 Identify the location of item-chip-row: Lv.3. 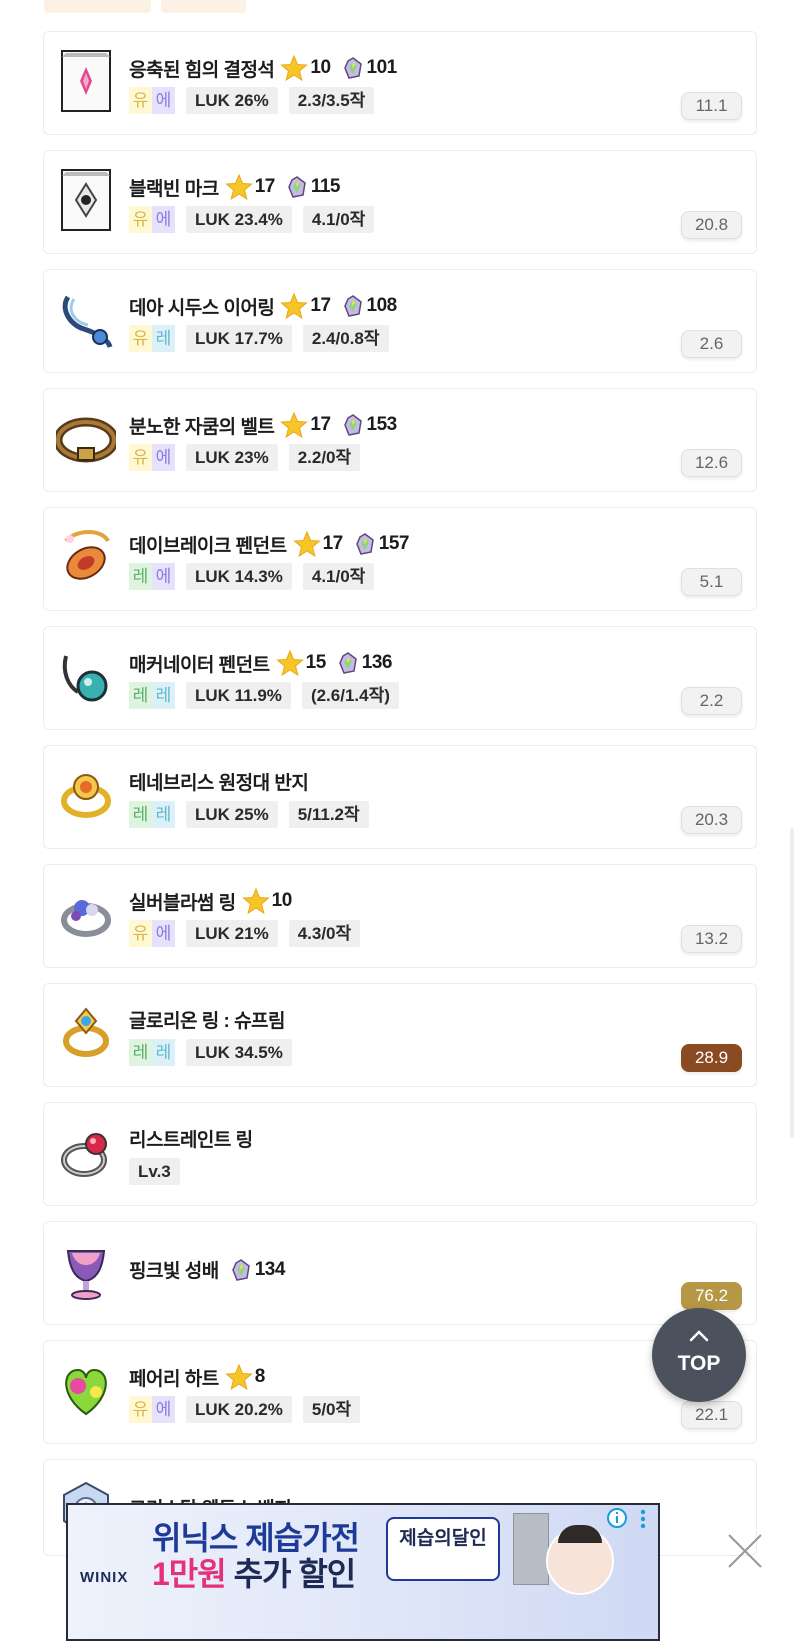
(154, 1171).